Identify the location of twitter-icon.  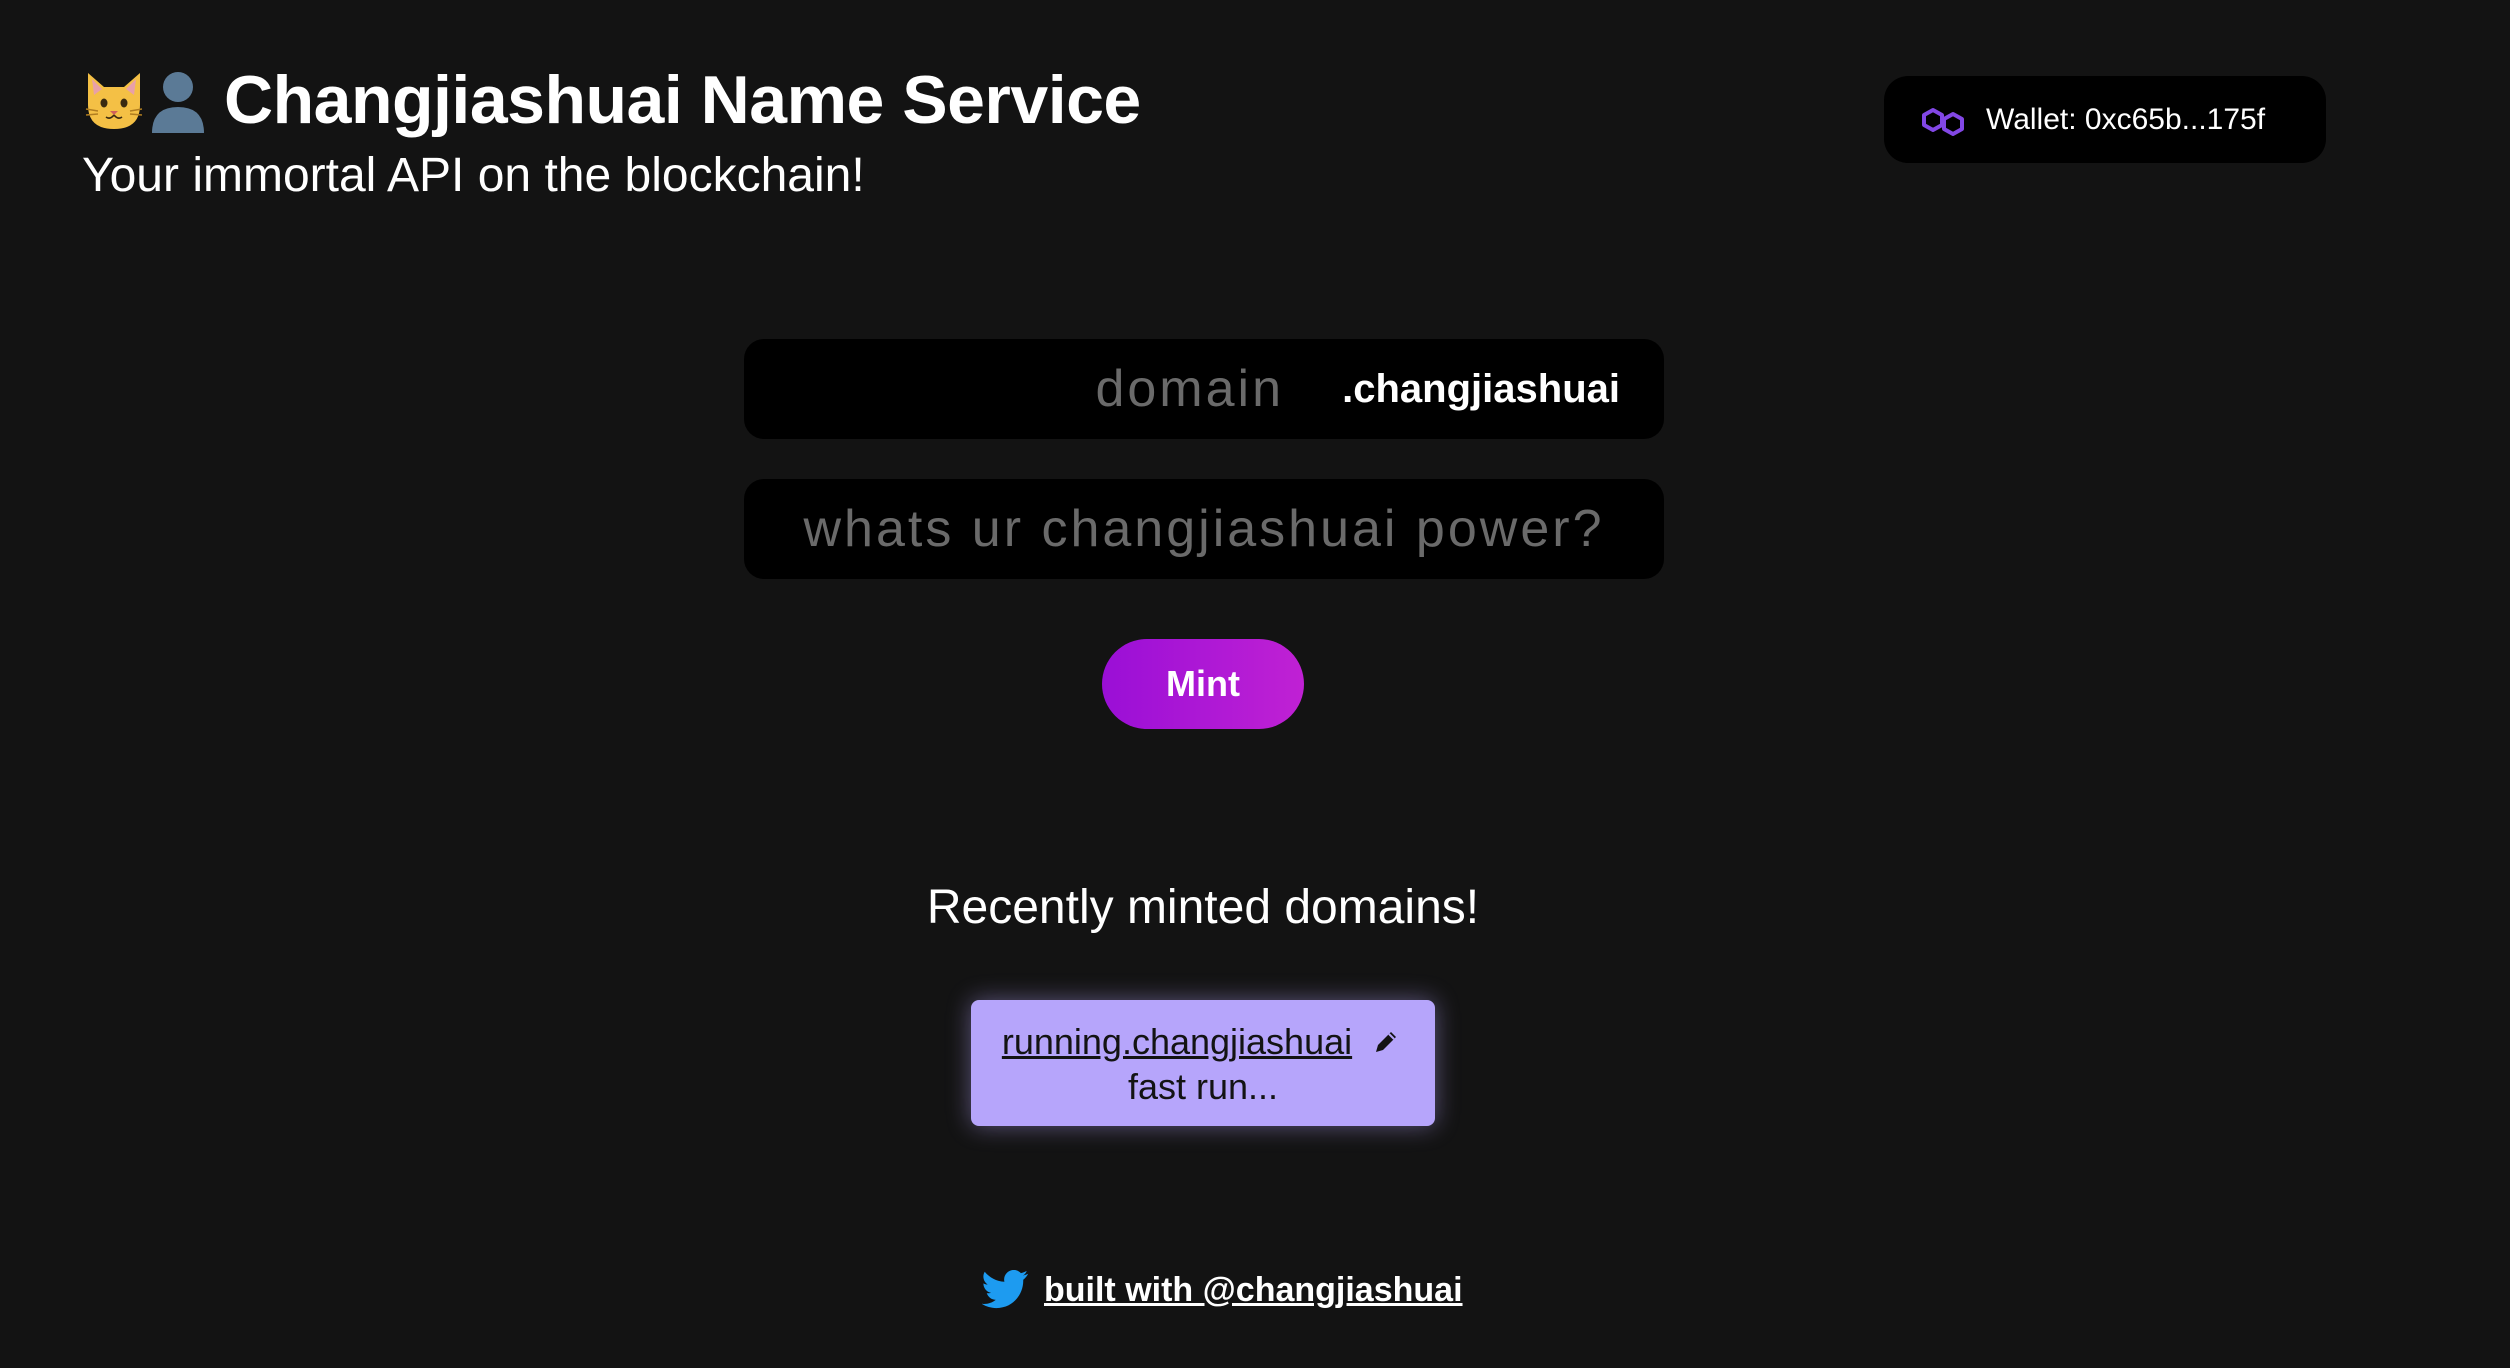
(1005, 1289).